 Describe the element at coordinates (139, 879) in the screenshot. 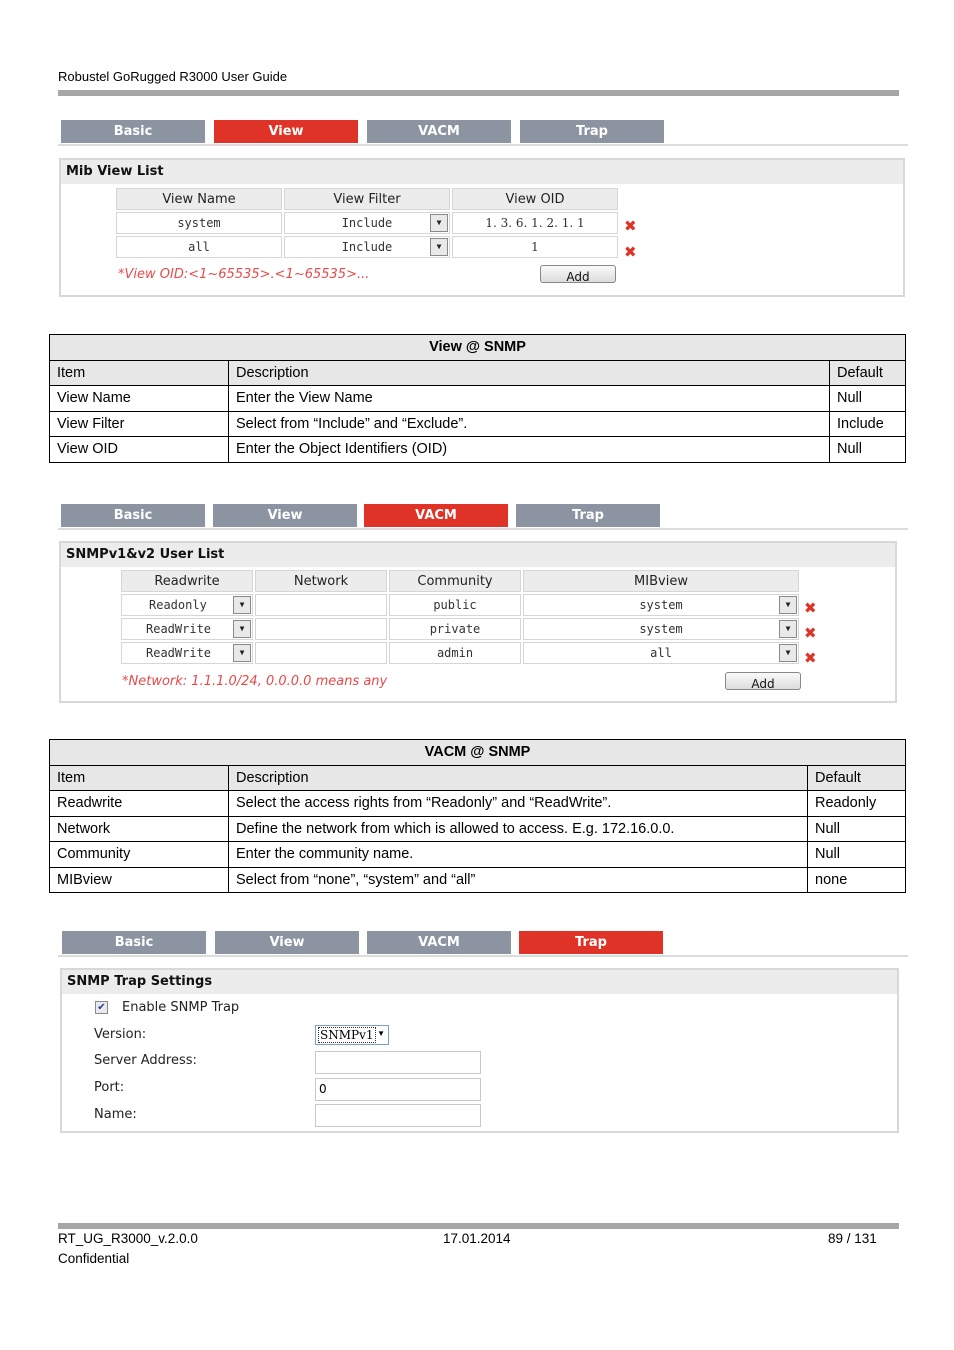

I see `item-cell: MIBview` at that location.